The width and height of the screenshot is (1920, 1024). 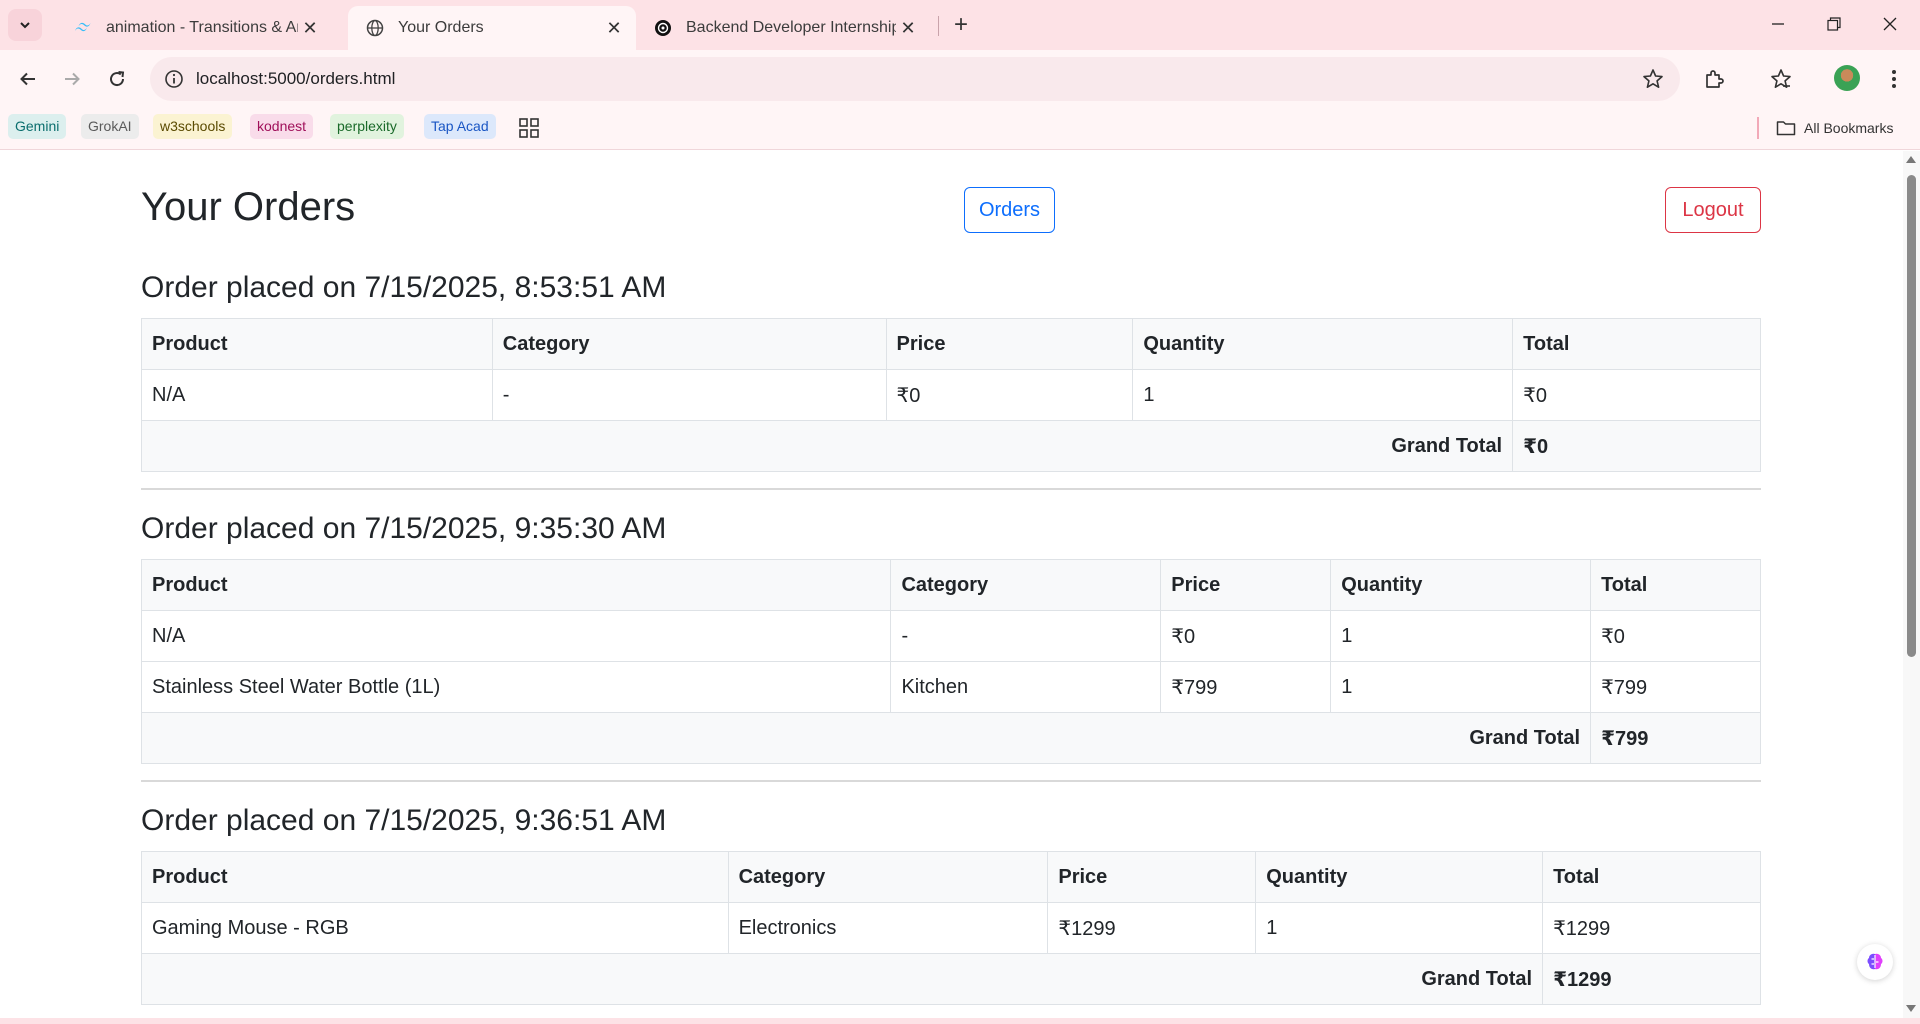 I want to click on forward-button, so click(x=72, y=79).